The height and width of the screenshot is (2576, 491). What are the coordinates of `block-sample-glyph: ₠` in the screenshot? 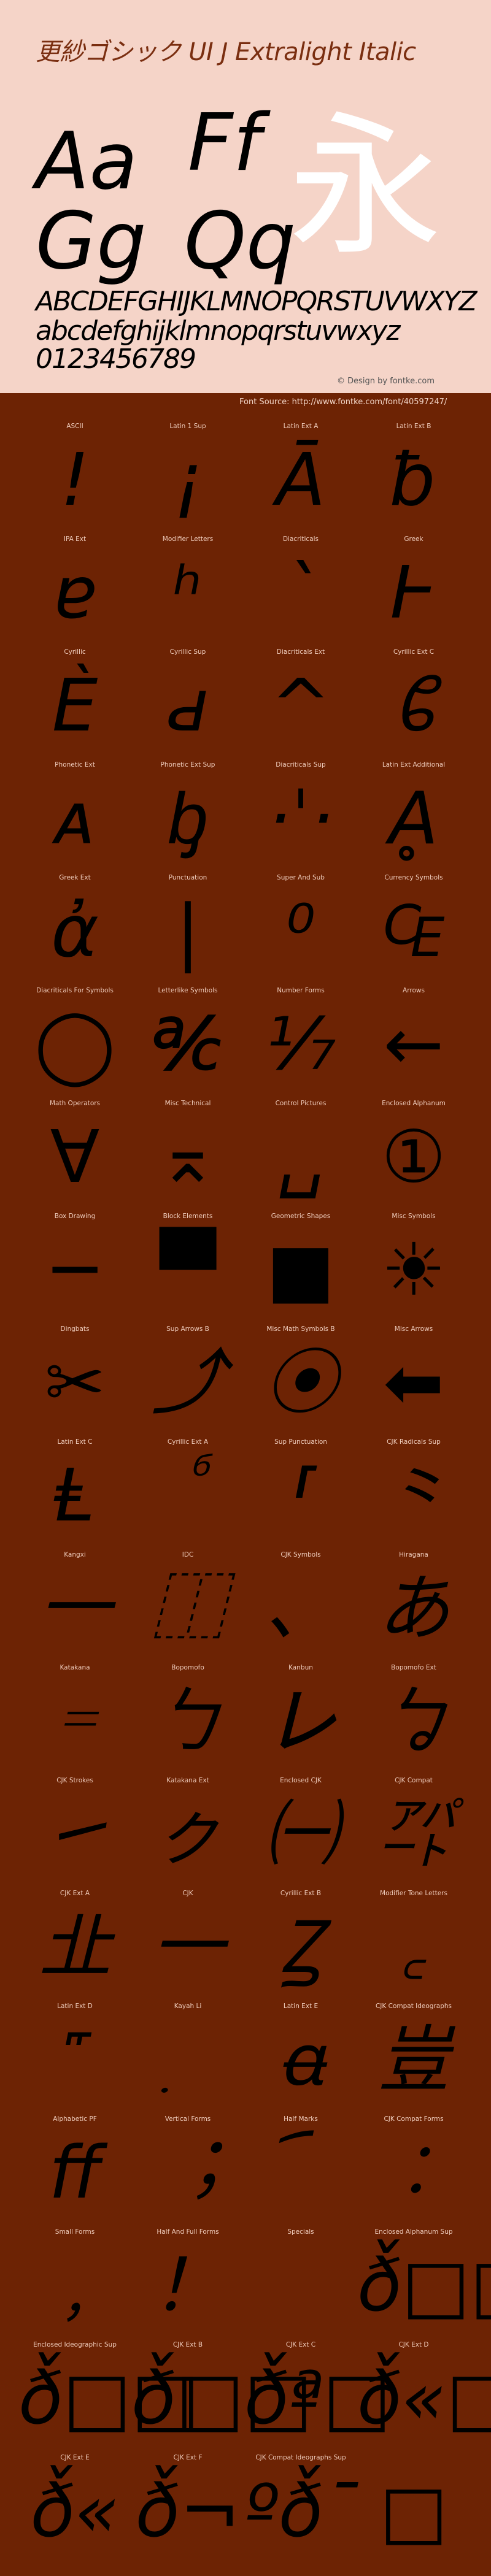 It's located at (414, 931).